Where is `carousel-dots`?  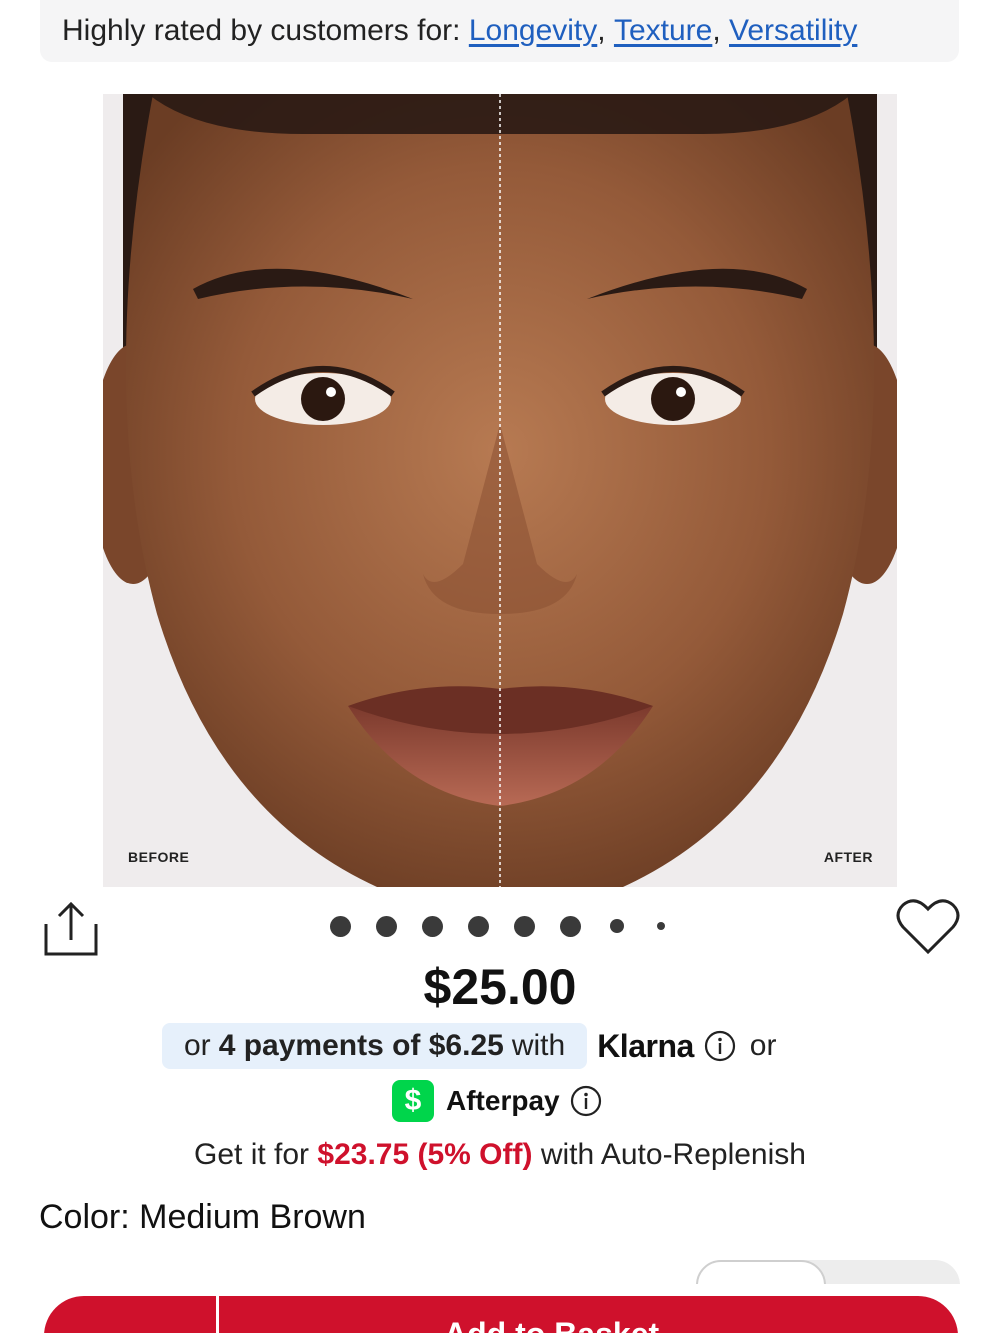
carousel-dots is located at coordinates (510, 926).